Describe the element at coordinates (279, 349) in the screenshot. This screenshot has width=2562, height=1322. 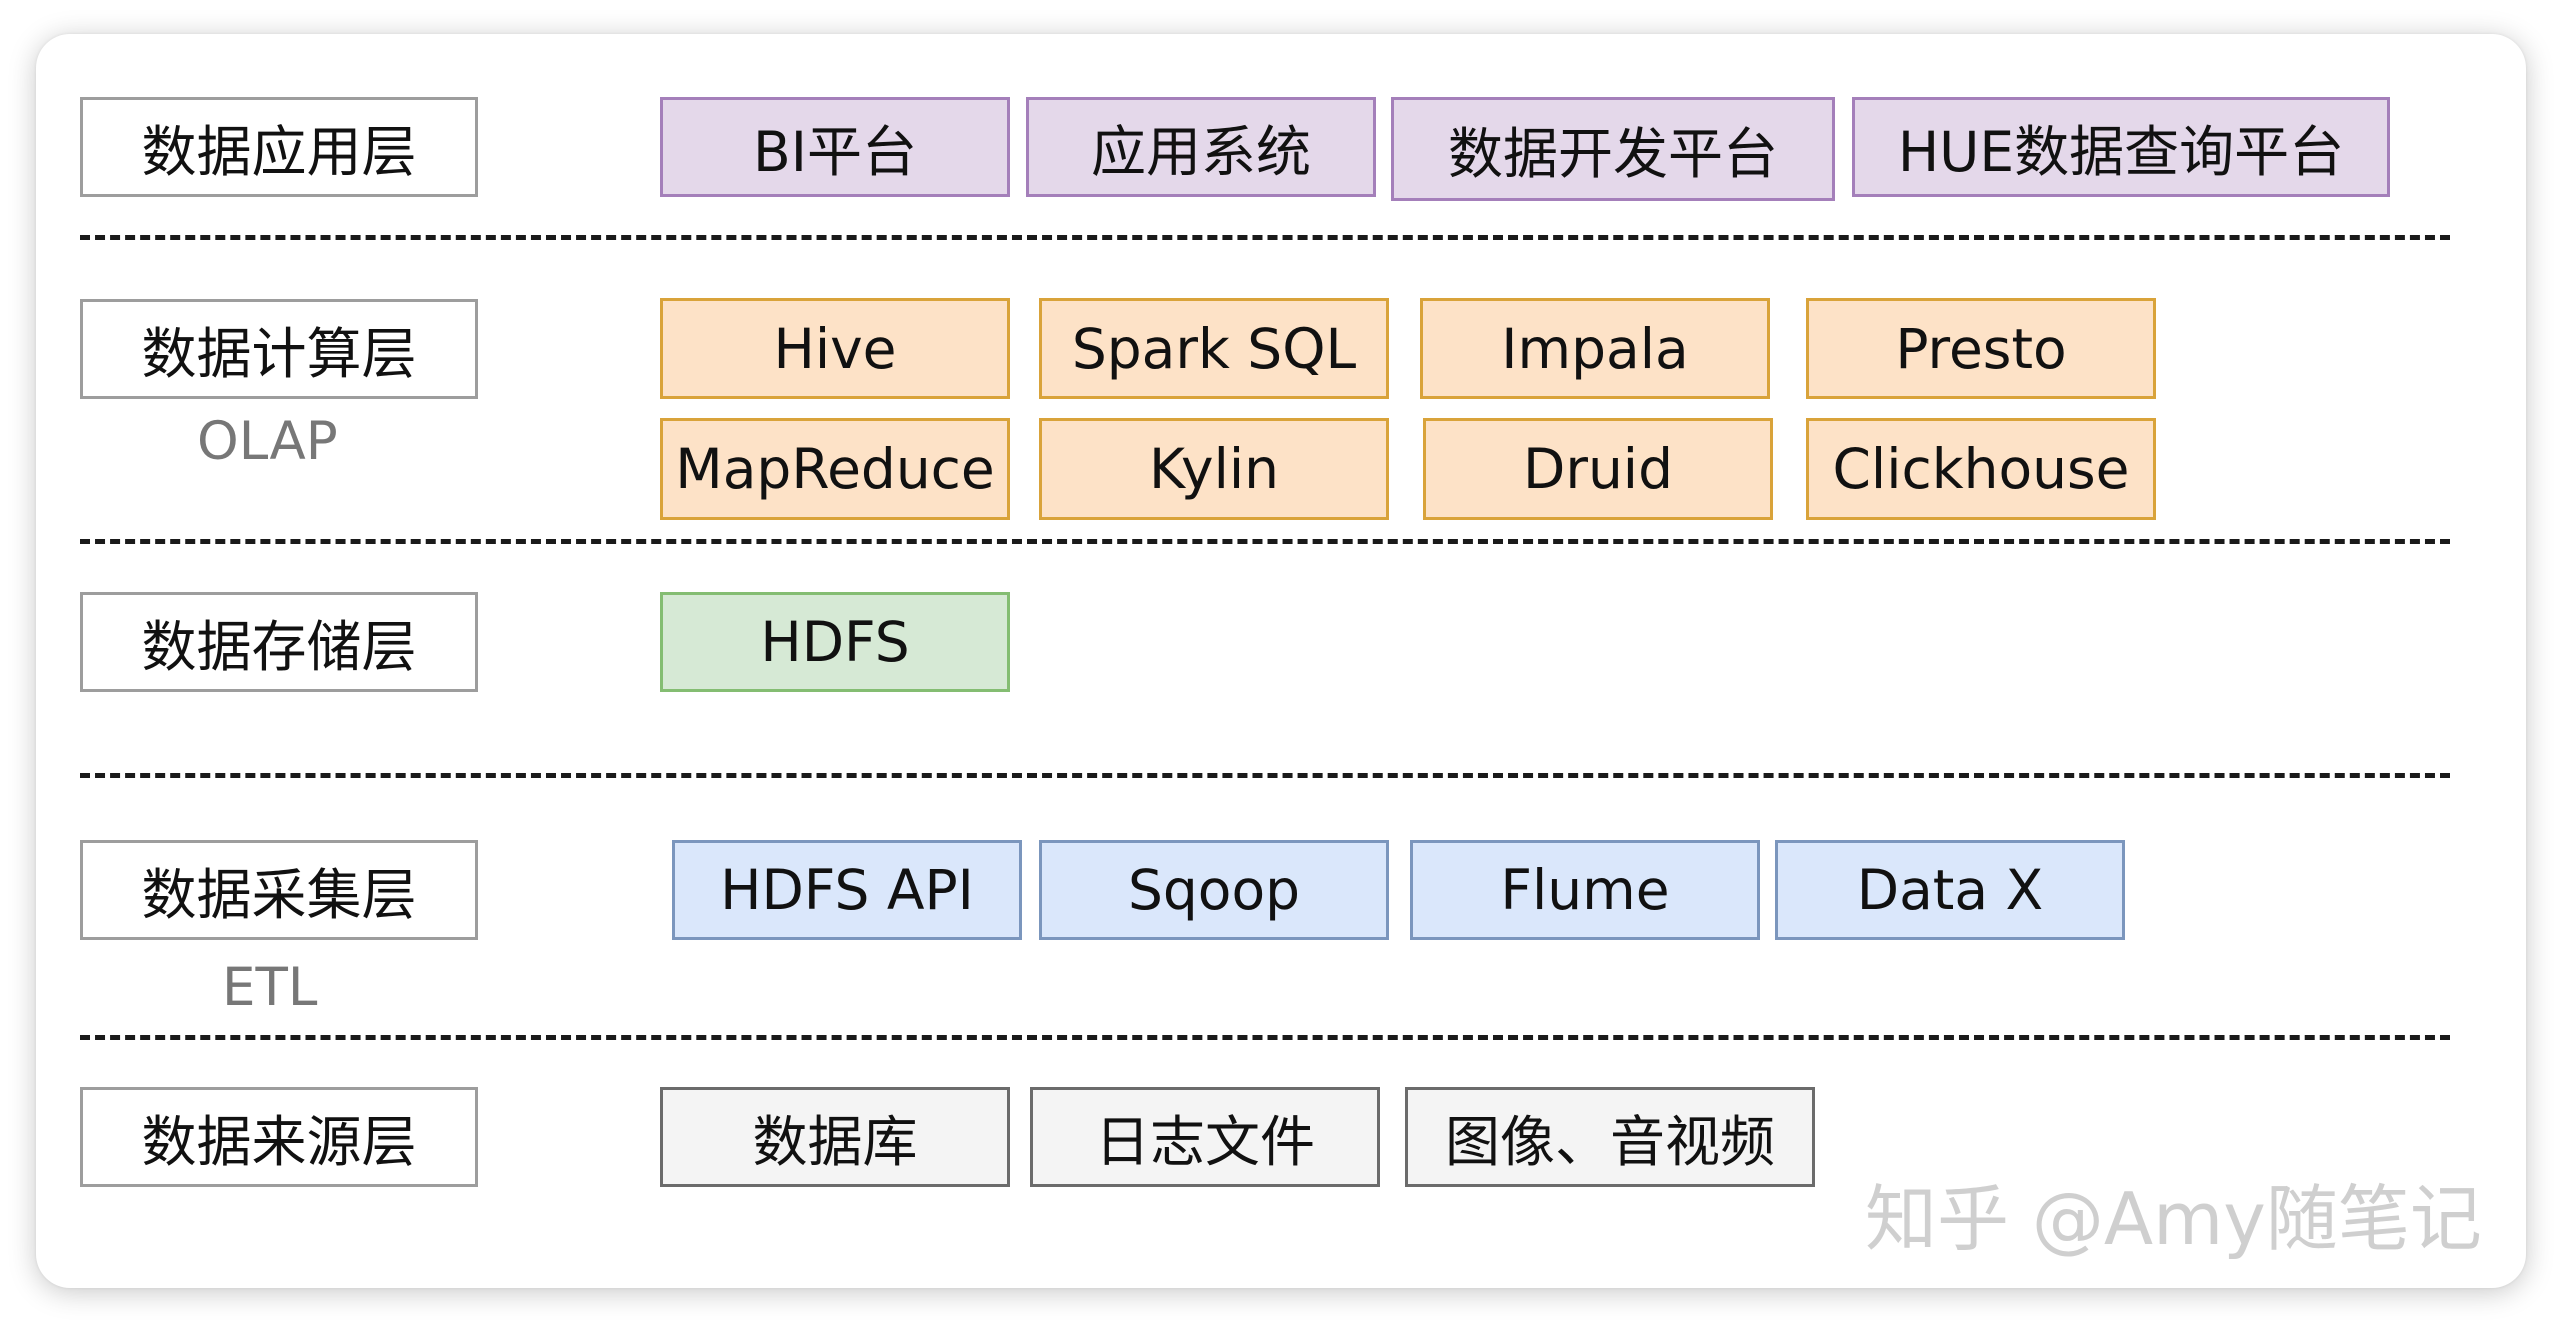
I see `layer-label-compute: 数据计算层` at that location.